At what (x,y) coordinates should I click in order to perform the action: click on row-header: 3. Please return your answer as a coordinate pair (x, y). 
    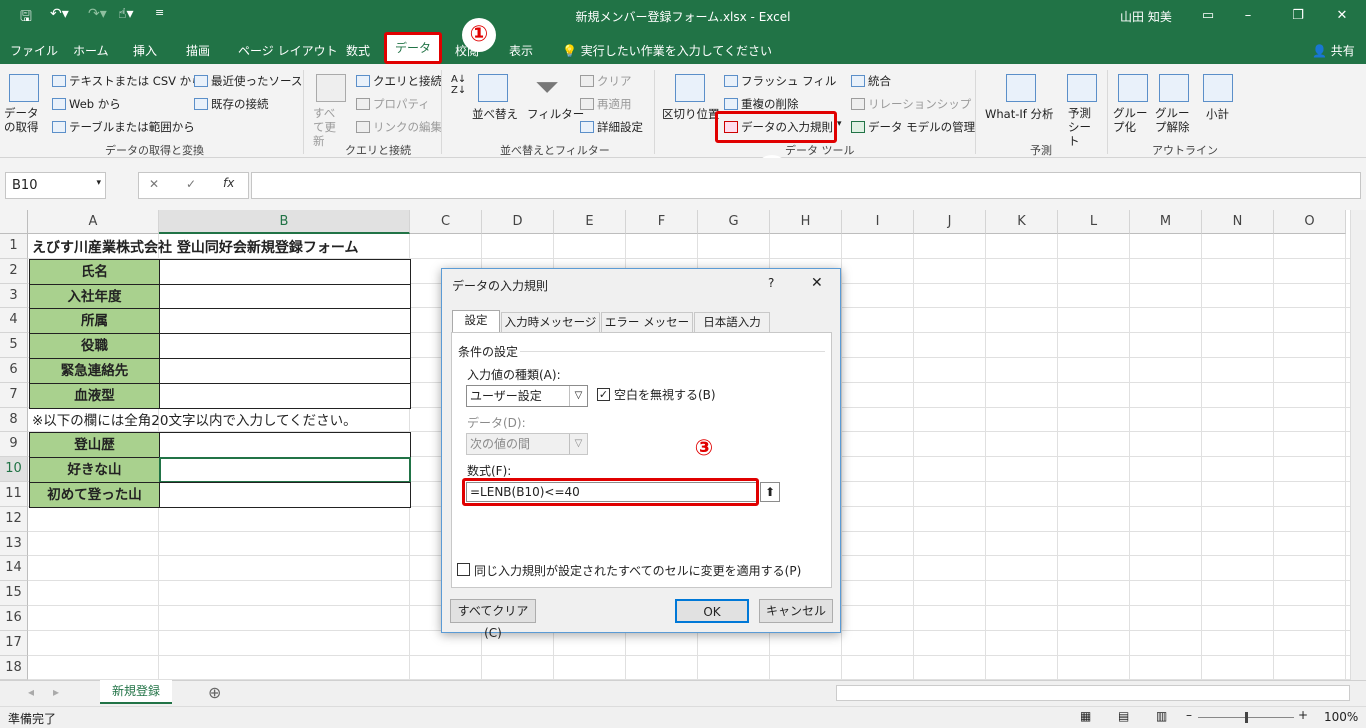
    Looking at the image, I should click on (14, 296).